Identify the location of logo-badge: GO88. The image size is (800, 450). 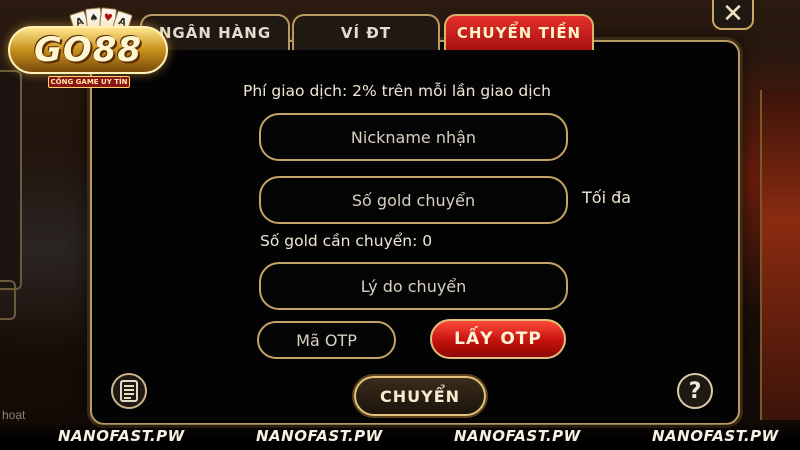
(88, 50).